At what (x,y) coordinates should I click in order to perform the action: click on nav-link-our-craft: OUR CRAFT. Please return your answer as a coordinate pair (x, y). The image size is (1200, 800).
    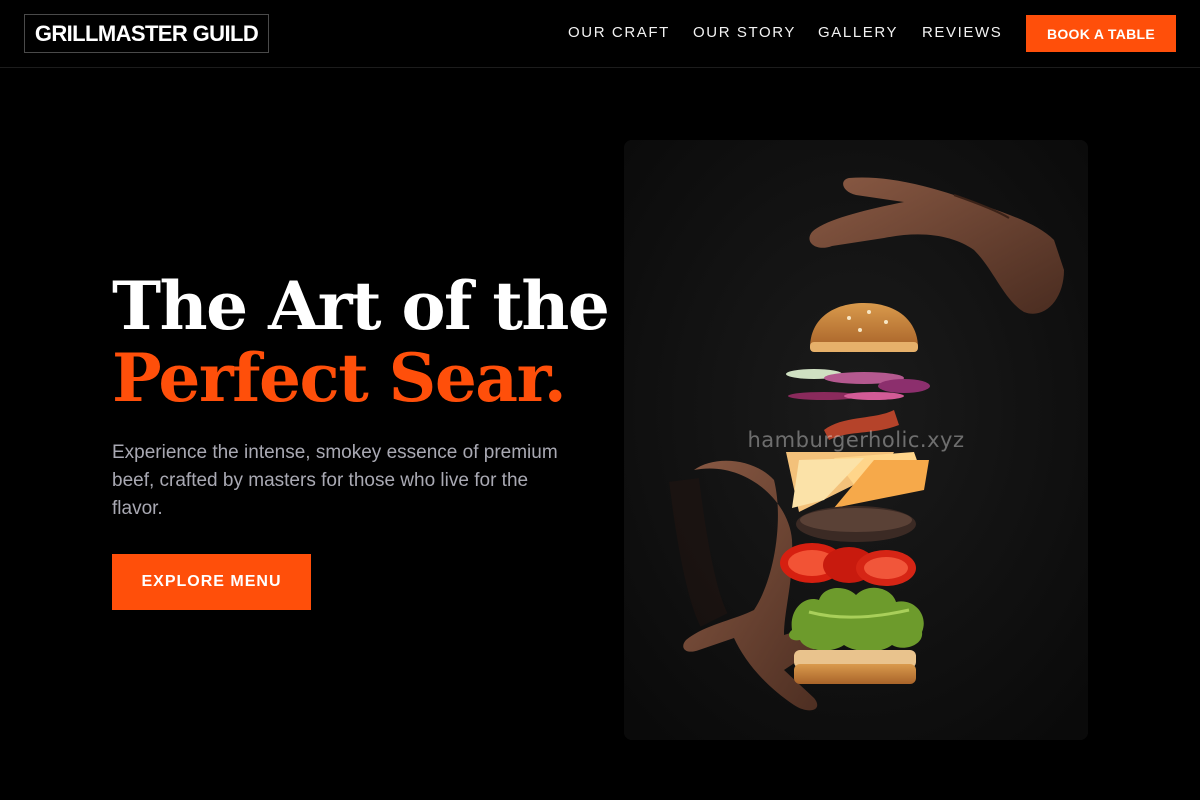
    Looking at the image, I should click on (619, 33).